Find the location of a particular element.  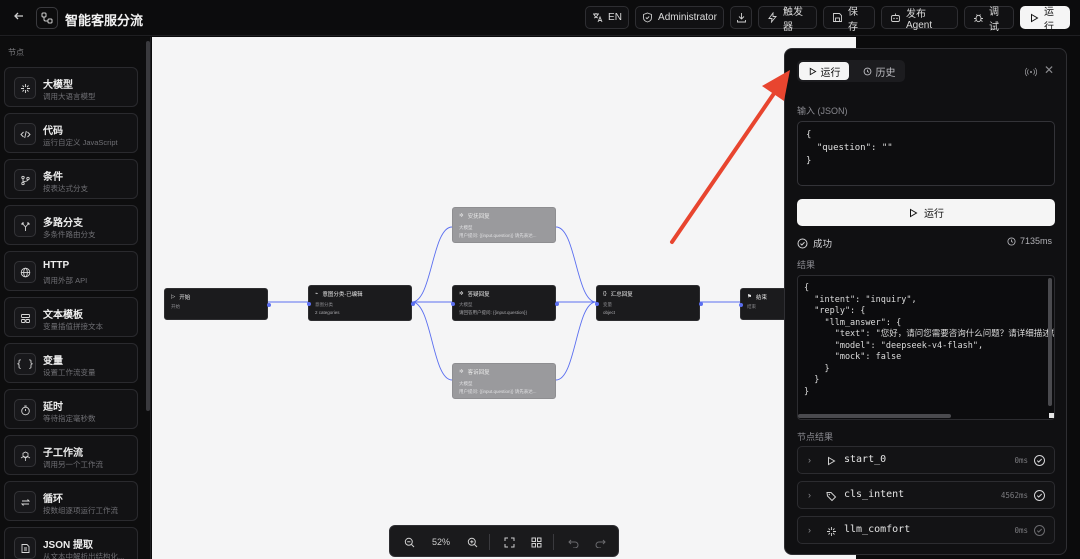

node-subtitle: 意图分类 is located at coordinates (324, 304).